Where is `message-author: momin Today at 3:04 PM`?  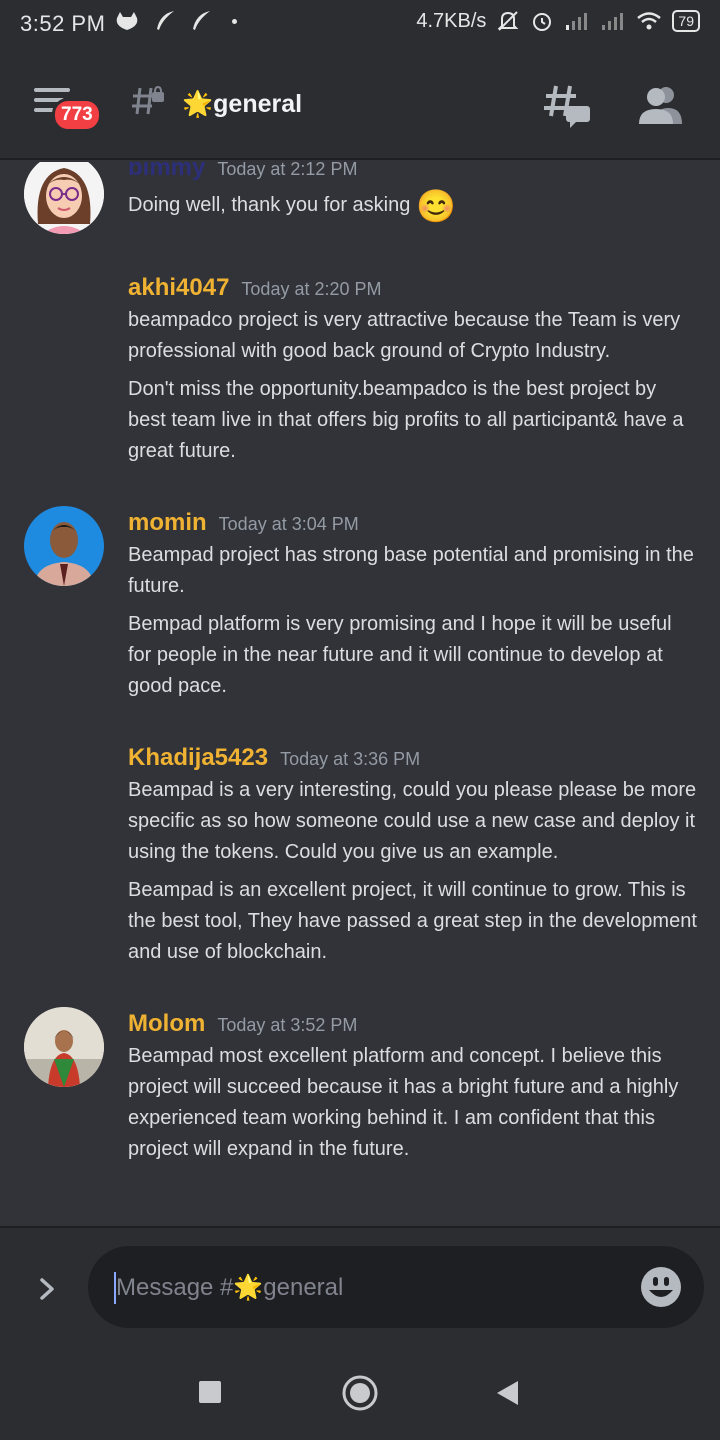 message-author: momin Today at 3:04 PM is located at coordinates (243, 523).